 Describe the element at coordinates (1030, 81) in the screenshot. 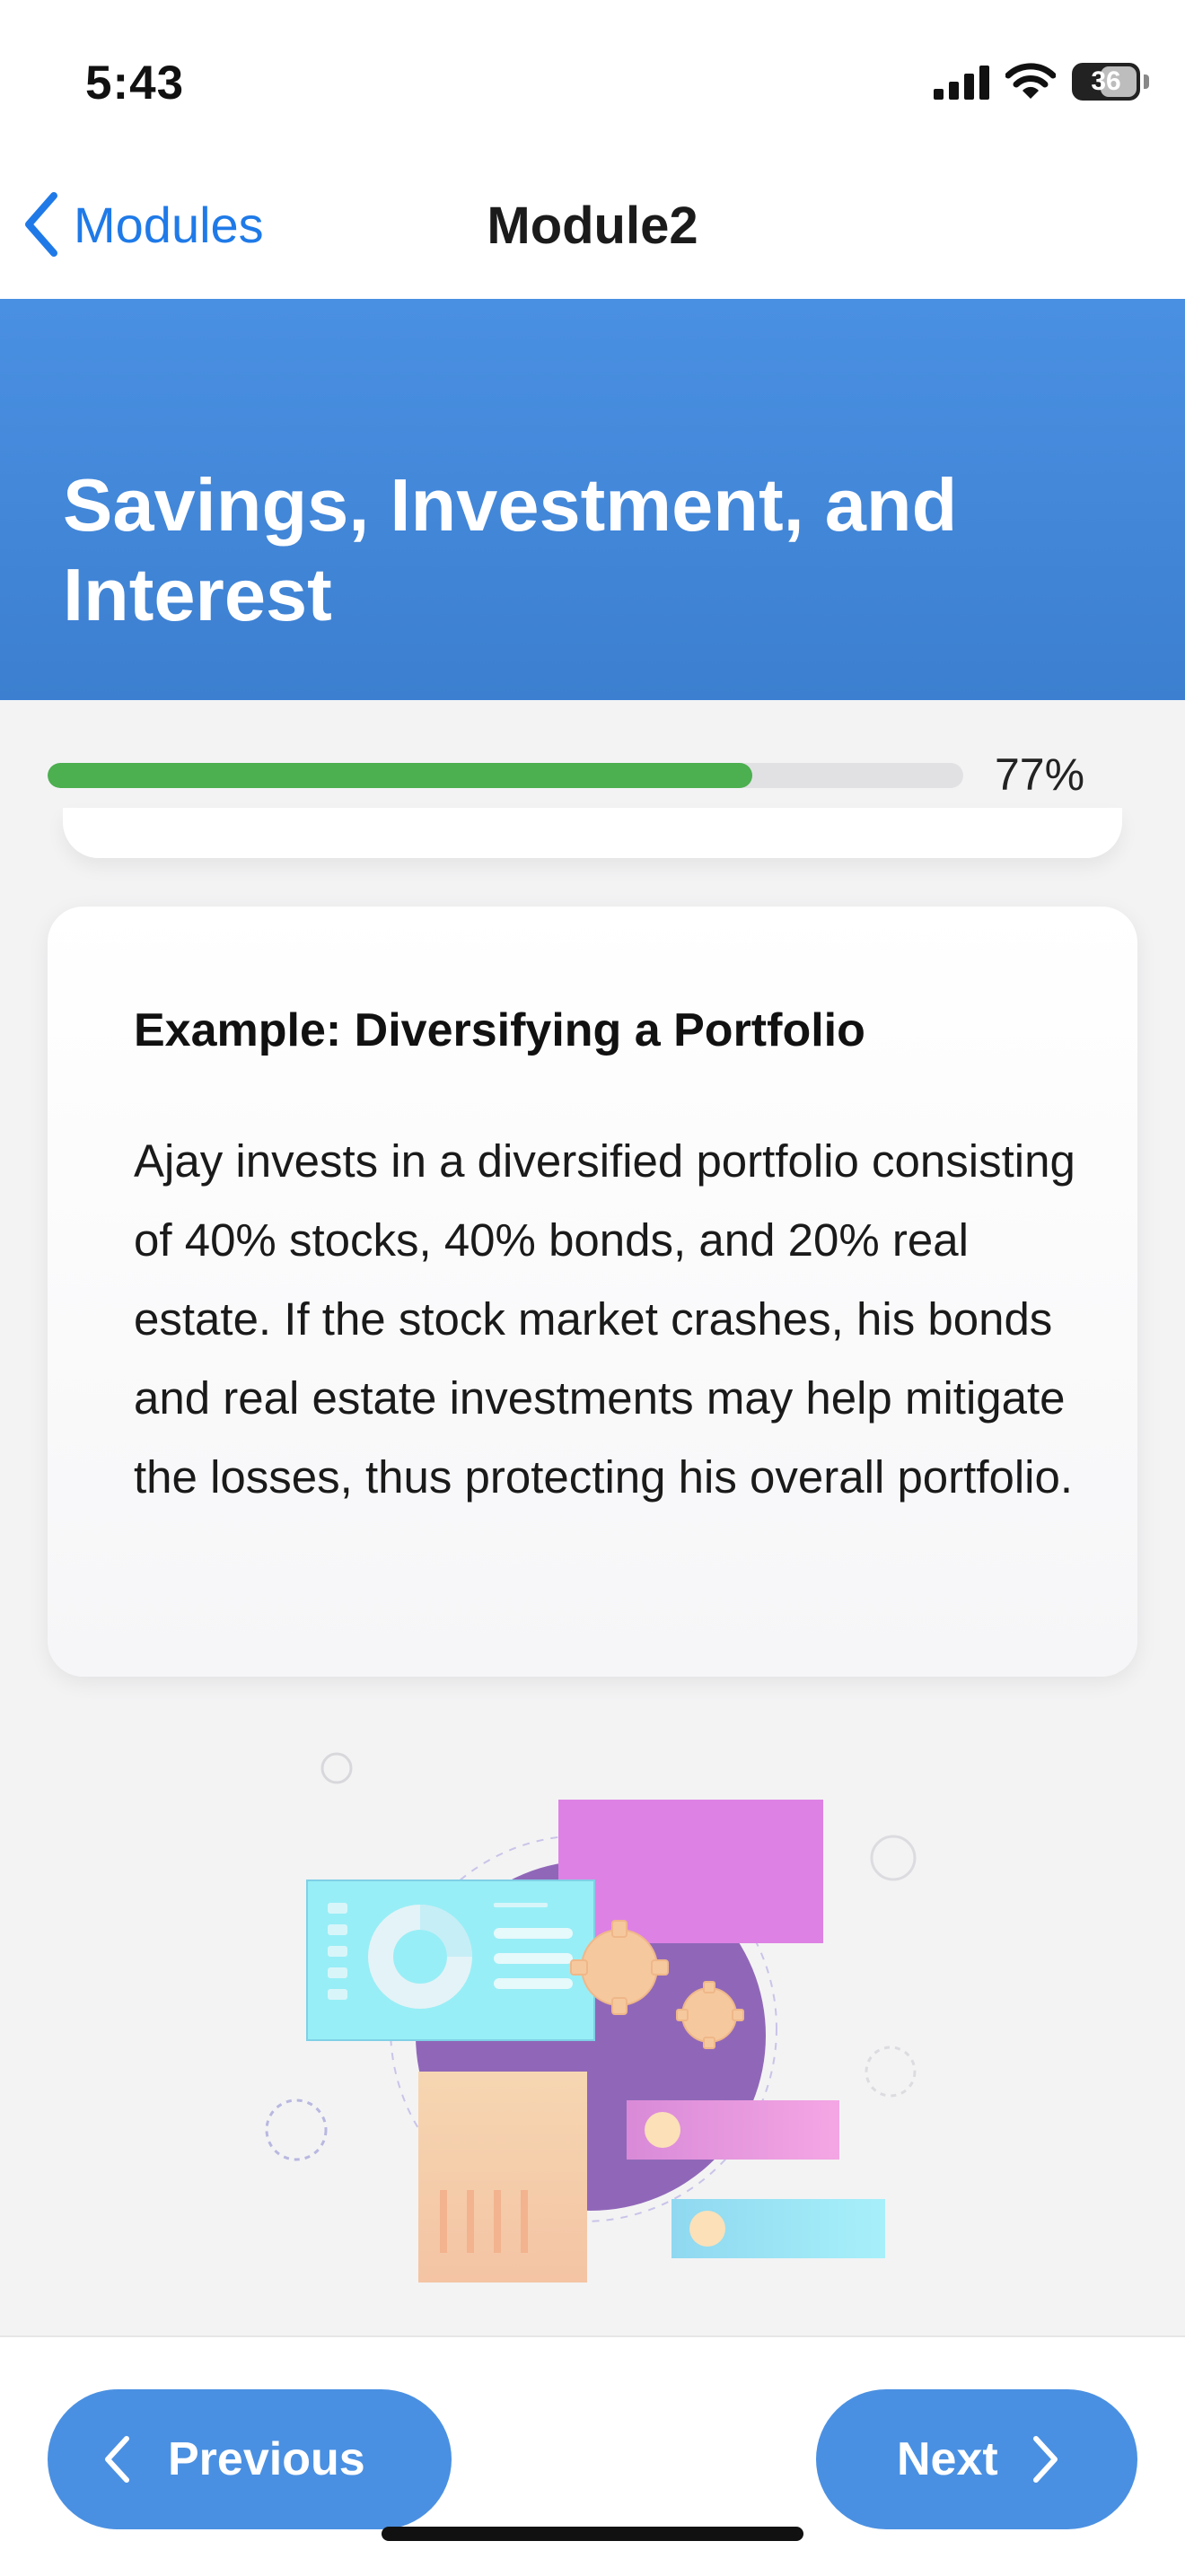

I see `wifi-icon` at that location.